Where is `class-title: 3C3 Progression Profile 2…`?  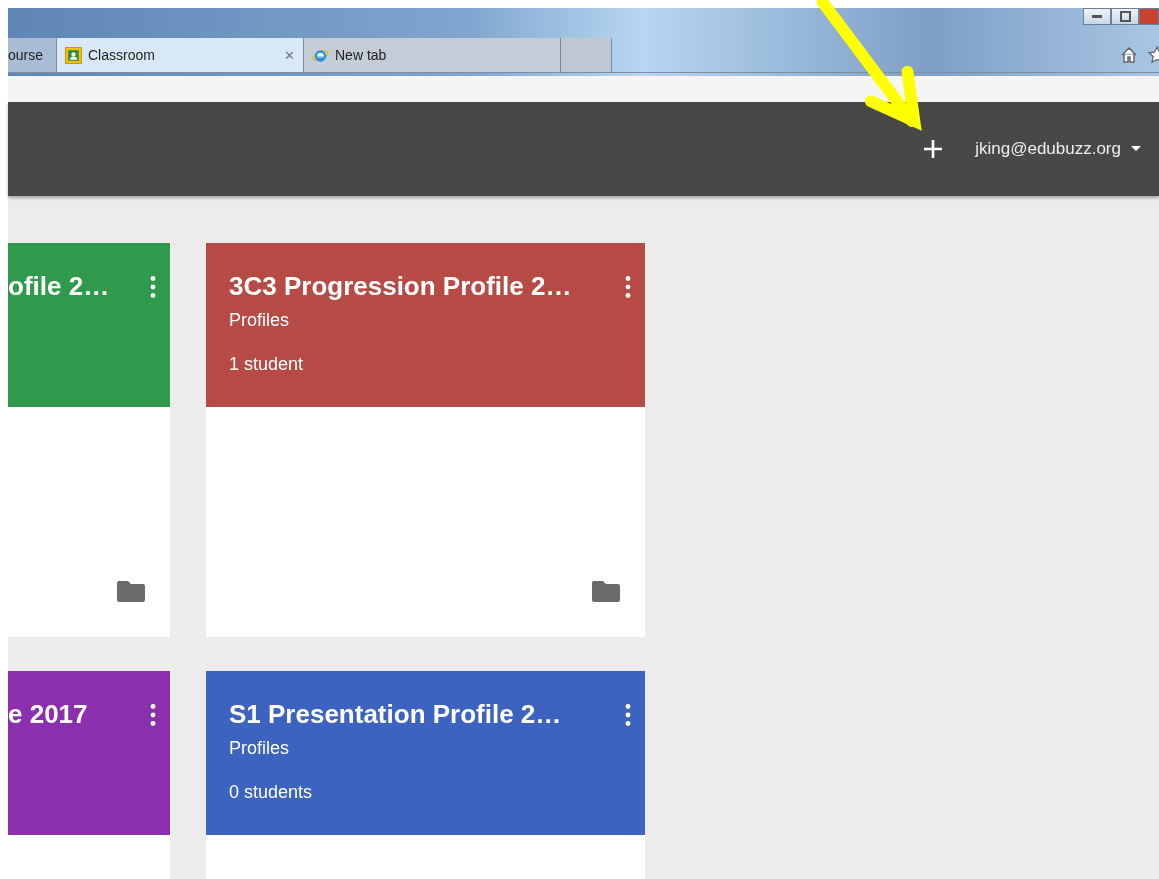
class-title: 3C3 Progression Profile 2… is located at coordinates (400, 286).